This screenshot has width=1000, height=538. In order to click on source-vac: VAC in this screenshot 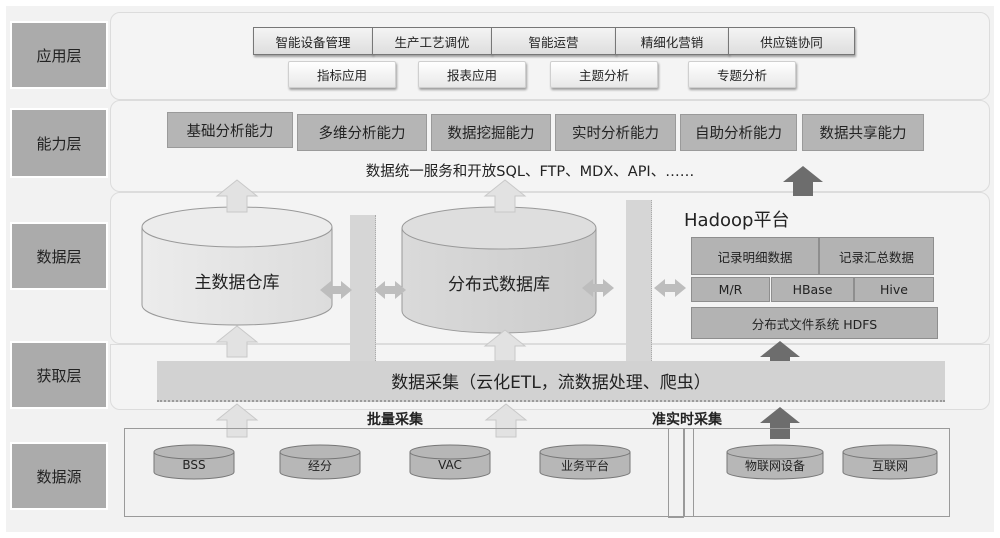, I will do `click(450, 465)`.